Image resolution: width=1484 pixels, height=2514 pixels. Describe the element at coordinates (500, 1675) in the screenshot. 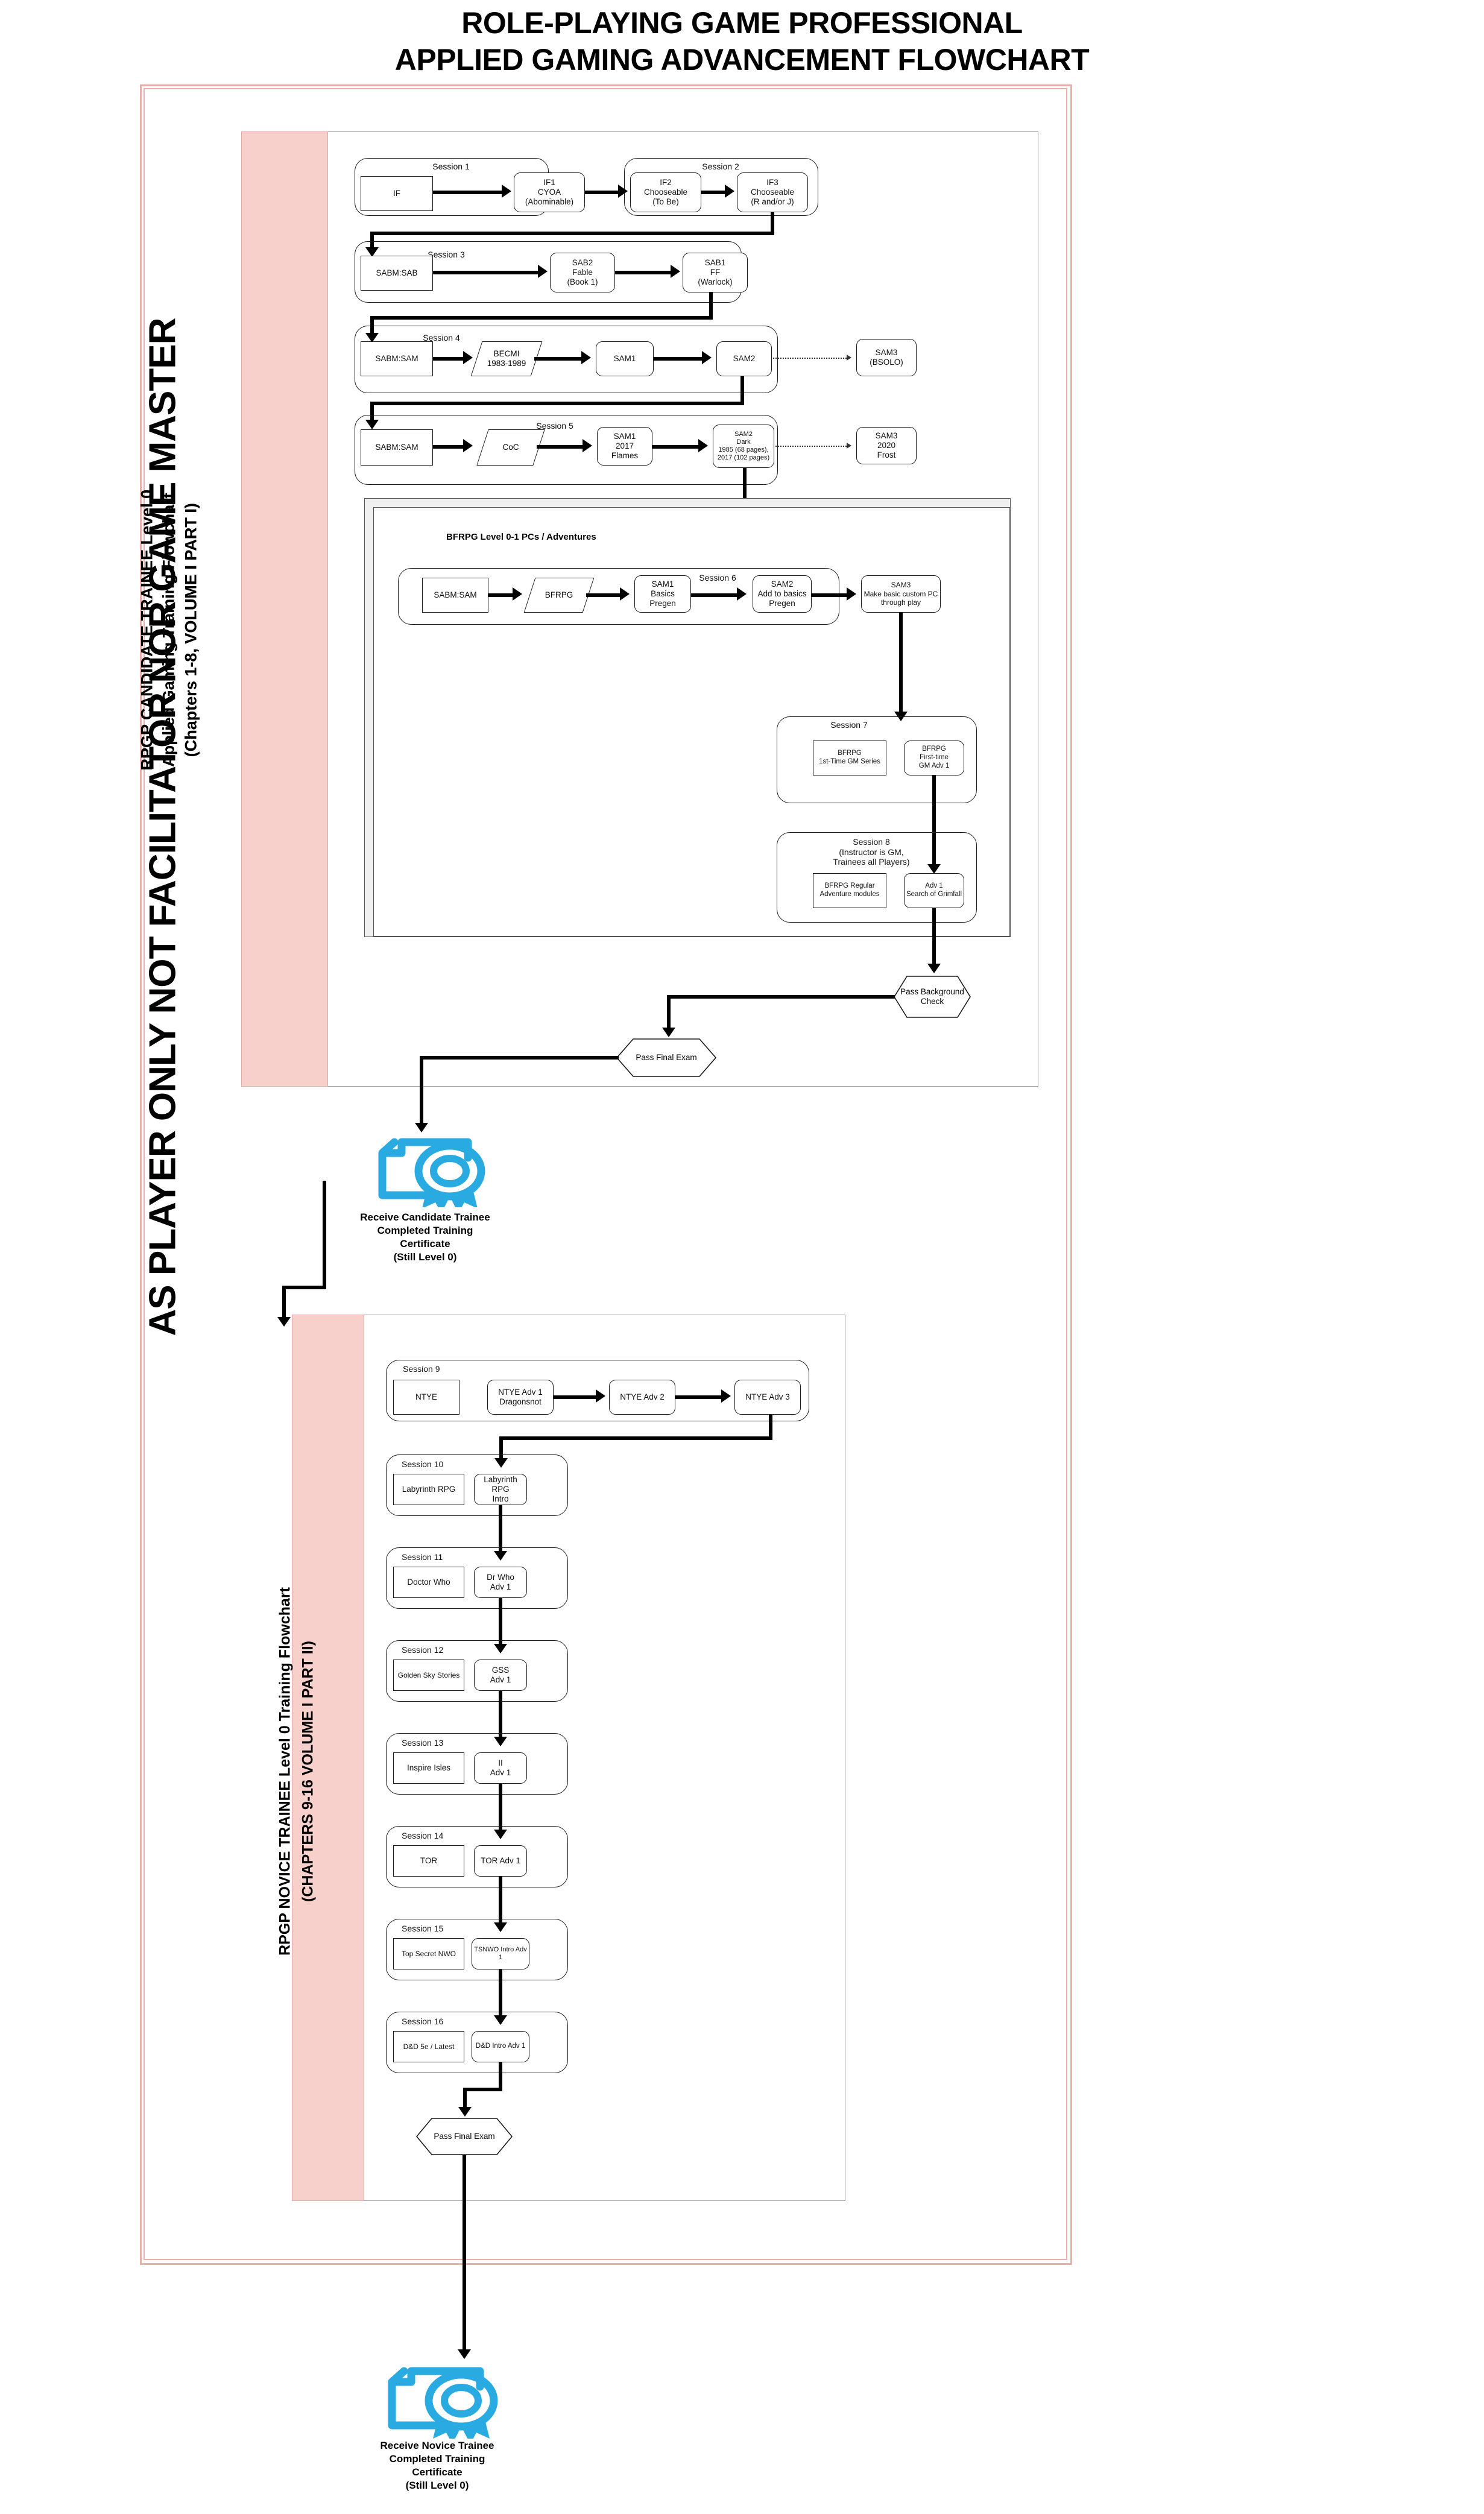

I see `session-12-node-2: GSS Adv 1` at that location.